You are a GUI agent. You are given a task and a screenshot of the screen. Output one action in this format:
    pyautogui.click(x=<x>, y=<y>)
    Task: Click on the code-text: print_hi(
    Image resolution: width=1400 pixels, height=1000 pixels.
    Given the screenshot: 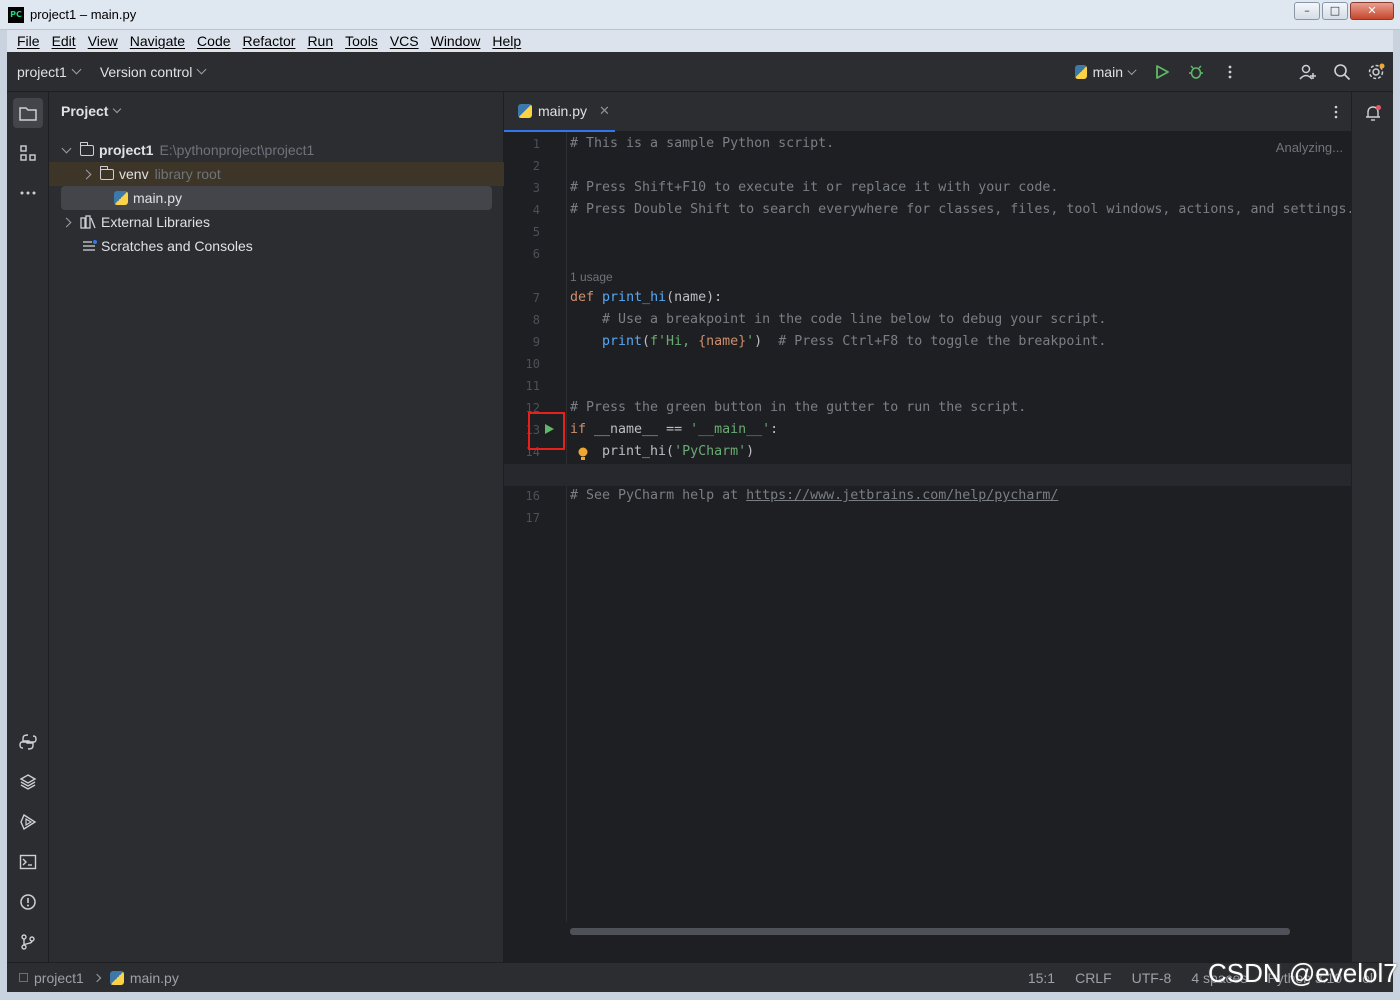 What is the action you would take?
    pyautogui.click(x=638, y=451)
    